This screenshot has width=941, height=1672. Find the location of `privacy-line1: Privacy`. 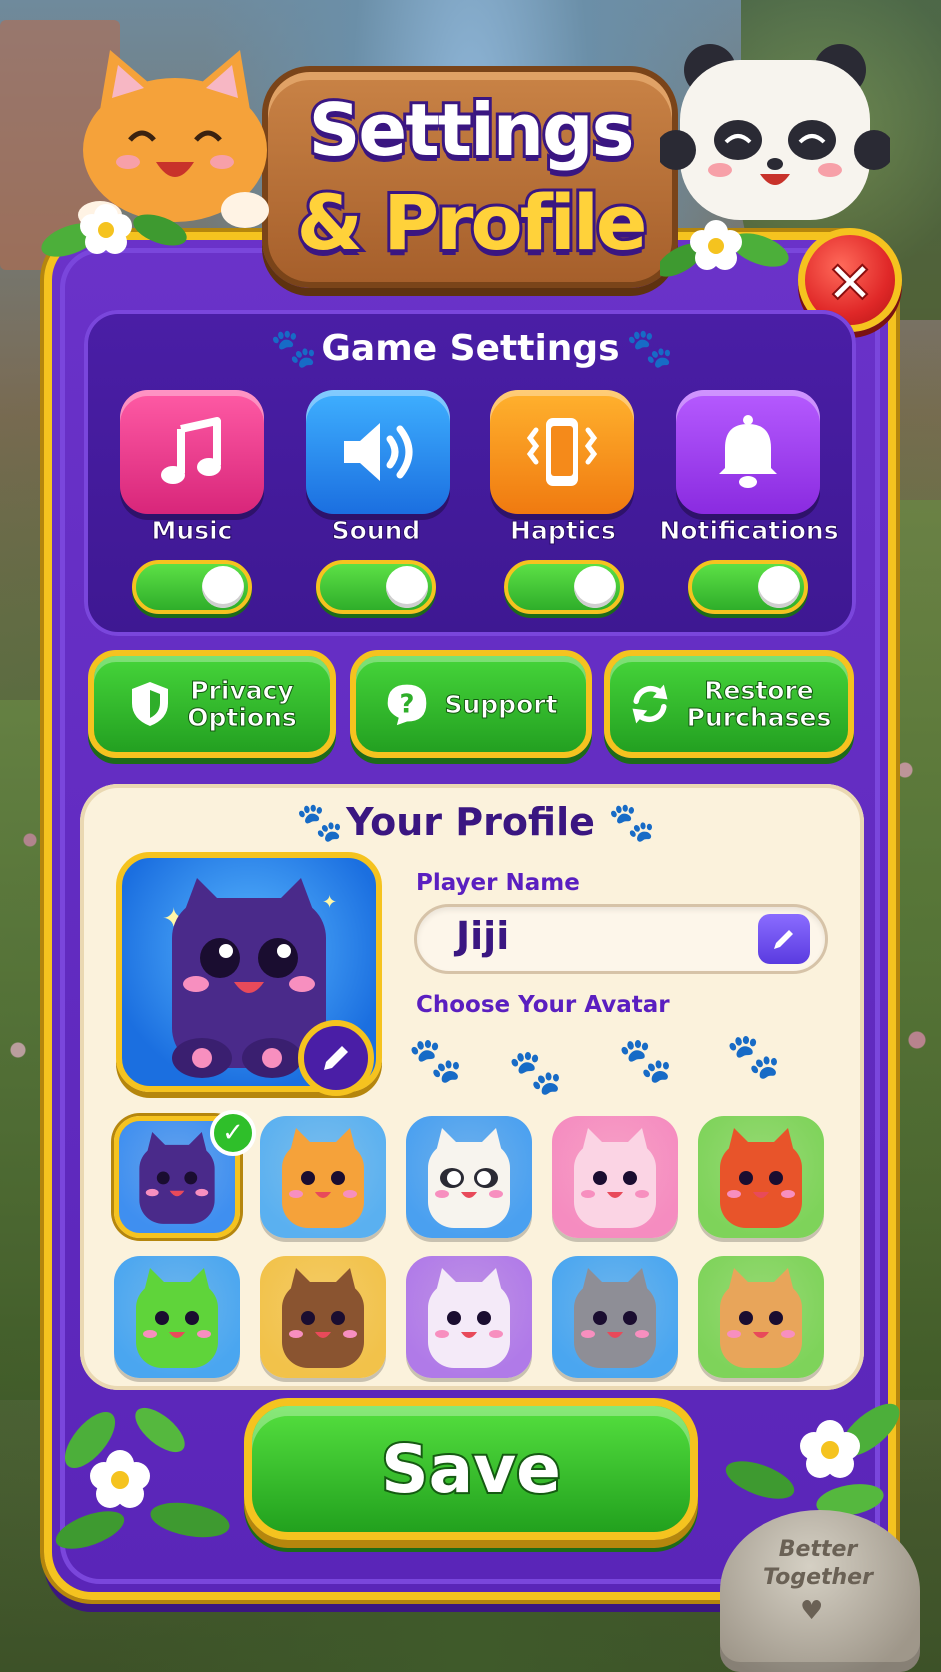

privacy-line1: Privacy is located at coordinates (242, 690).